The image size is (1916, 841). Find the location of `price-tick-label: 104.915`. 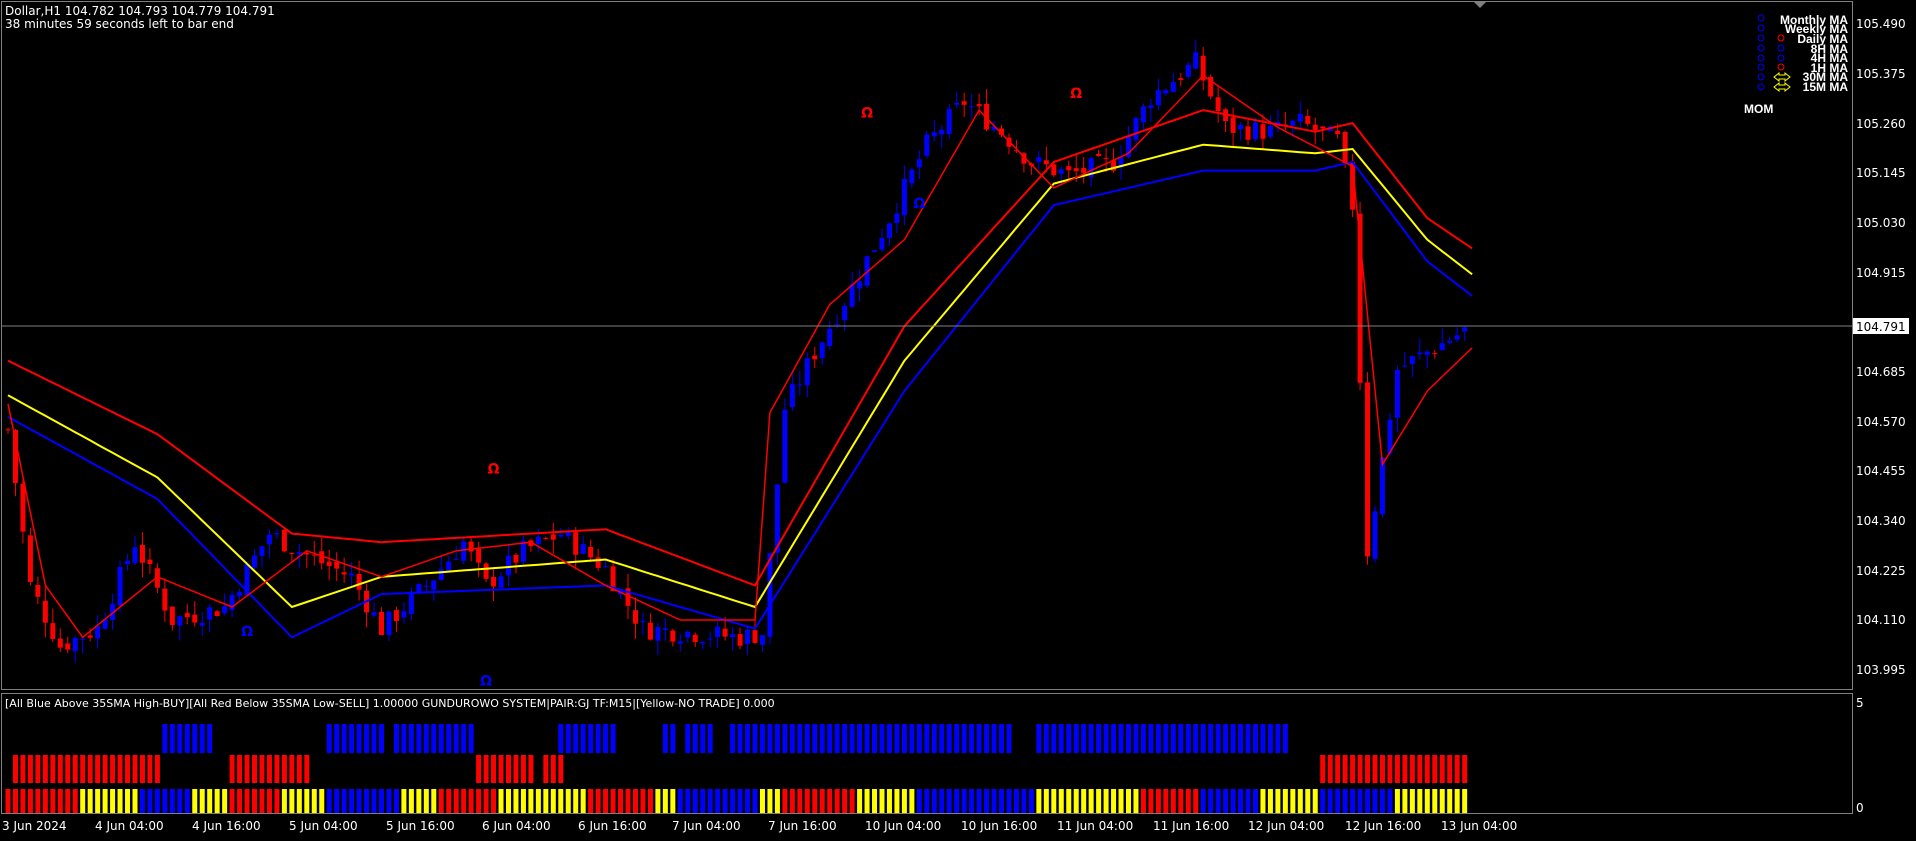

price-tick-label: 104.915 is located at coordinates (1881, 273).